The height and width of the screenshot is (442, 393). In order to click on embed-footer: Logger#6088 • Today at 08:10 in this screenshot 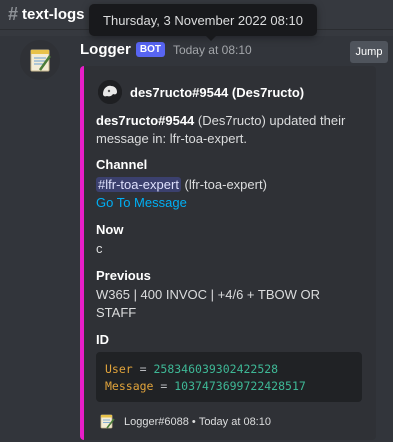, I will do `click(184, 422)`.